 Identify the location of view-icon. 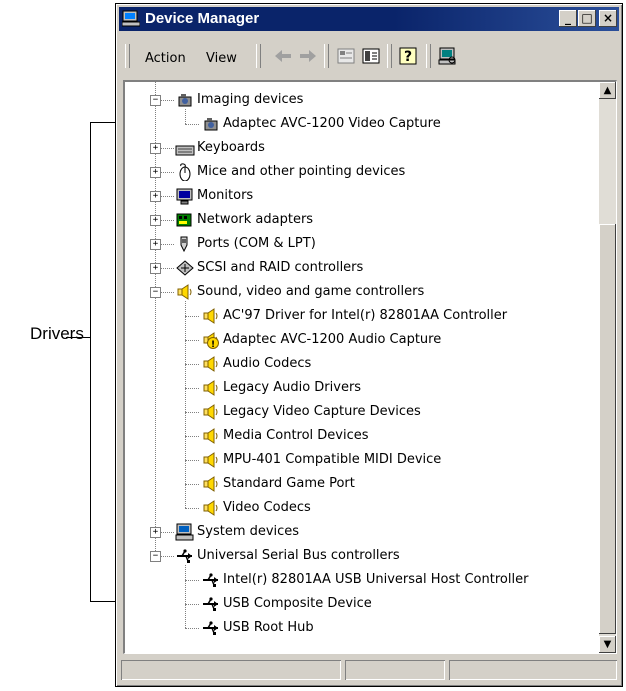
(371, 56).